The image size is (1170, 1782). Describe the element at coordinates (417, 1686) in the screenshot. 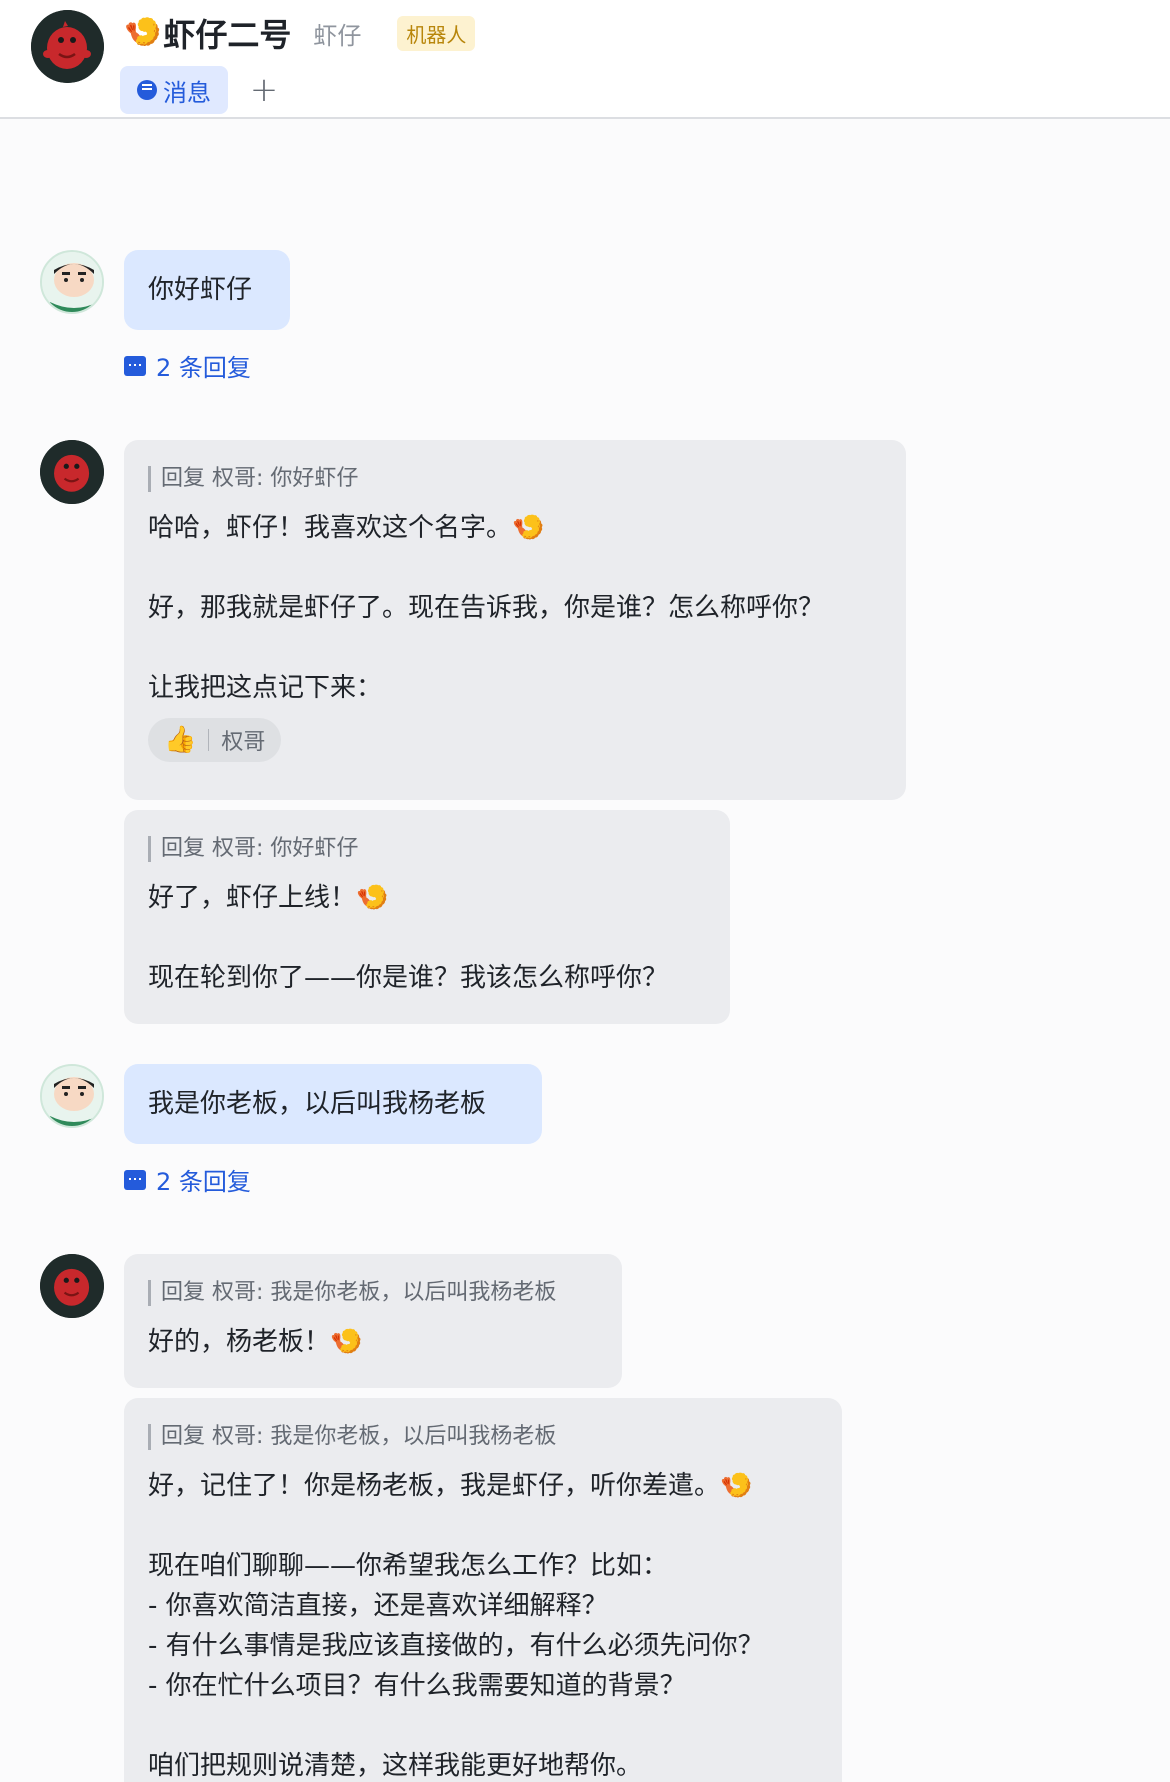

I see `message-line: - 你在忙什么项目？有什么我需要知道的背景？` at that location.